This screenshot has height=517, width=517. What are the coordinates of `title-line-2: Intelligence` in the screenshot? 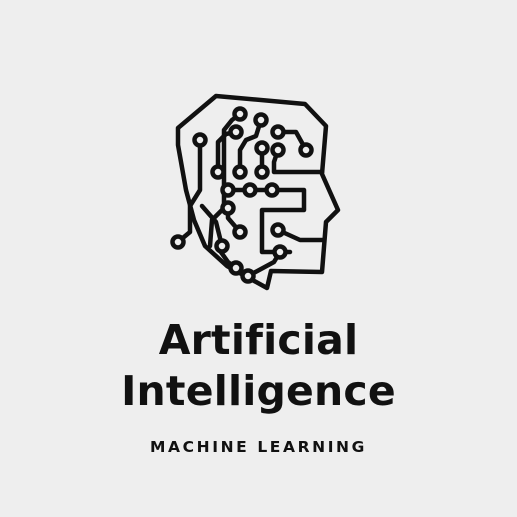 It's located at (258, 391).